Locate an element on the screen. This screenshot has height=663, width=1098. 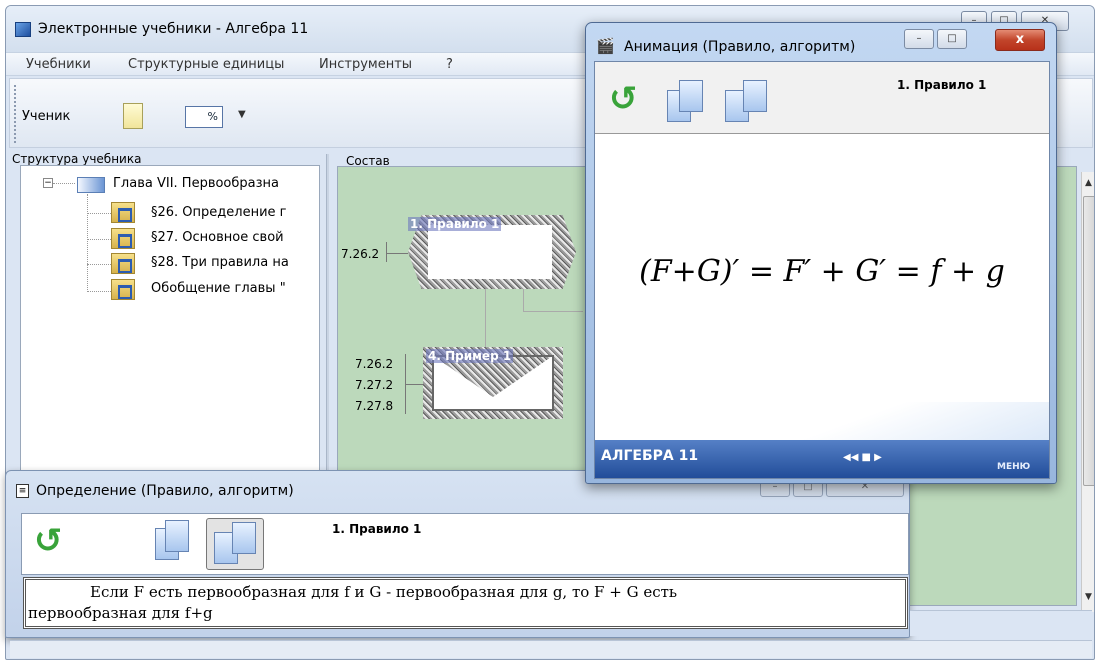
tree-item-chapter-summary: Обобщение главы " is located at coordinates (218, 288).